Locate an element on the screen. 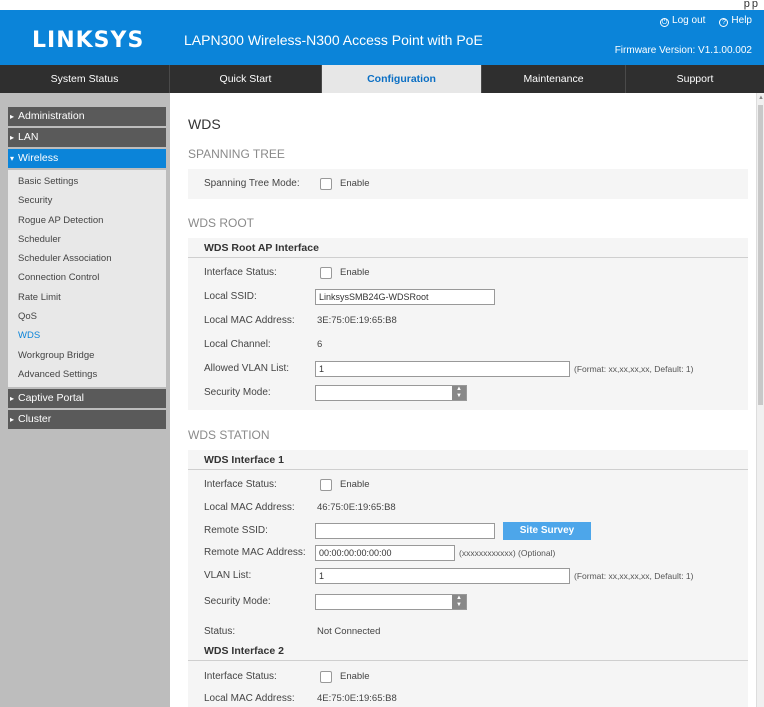  sidebar-item-qos: QoS is located at coordinates (87, 316).